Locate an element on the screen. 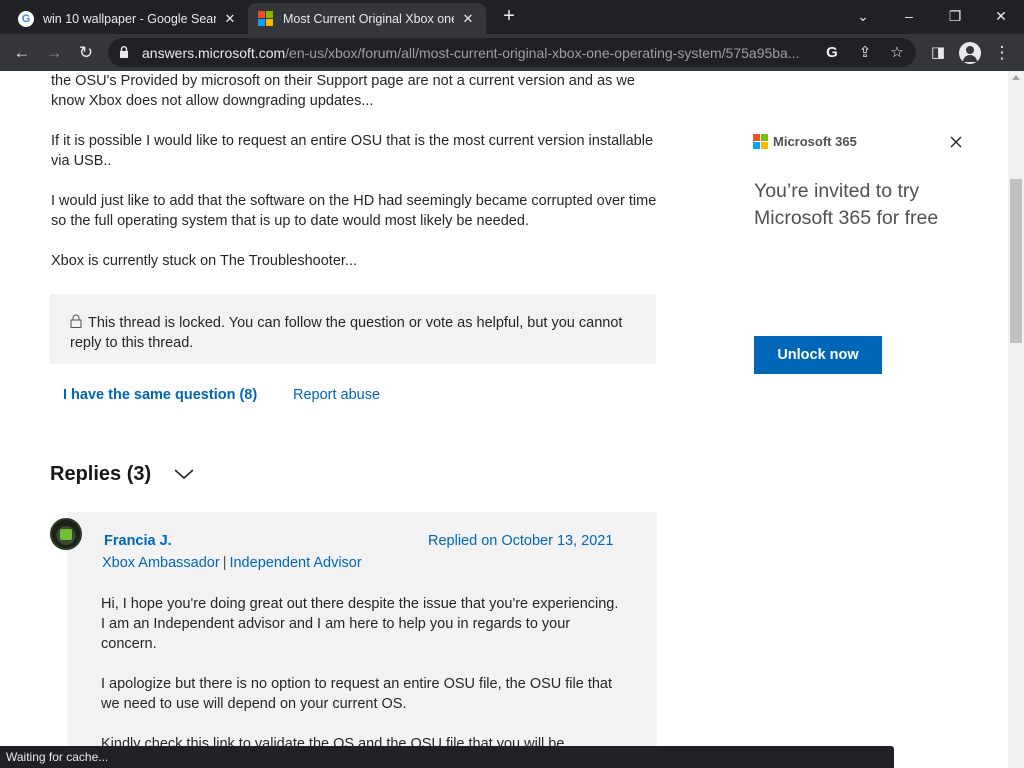 The width and height of the screenshot is (1024, 768). avatar is located at coordinates (66, 534).